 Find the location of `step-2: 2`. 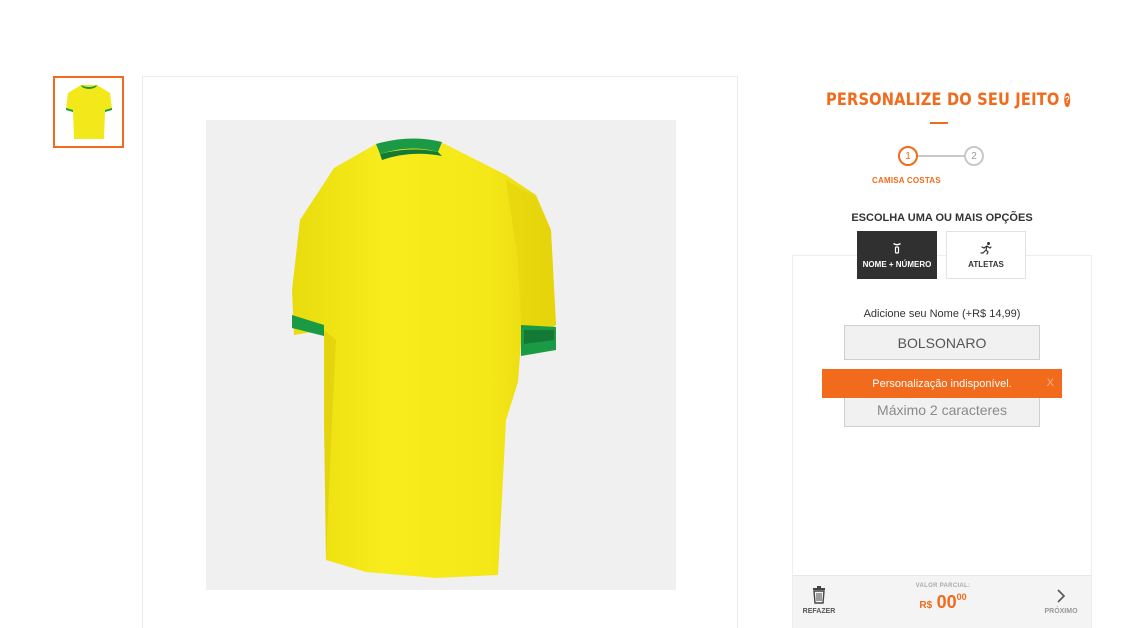

step-2: 2 is located at coordinates (974, 156).